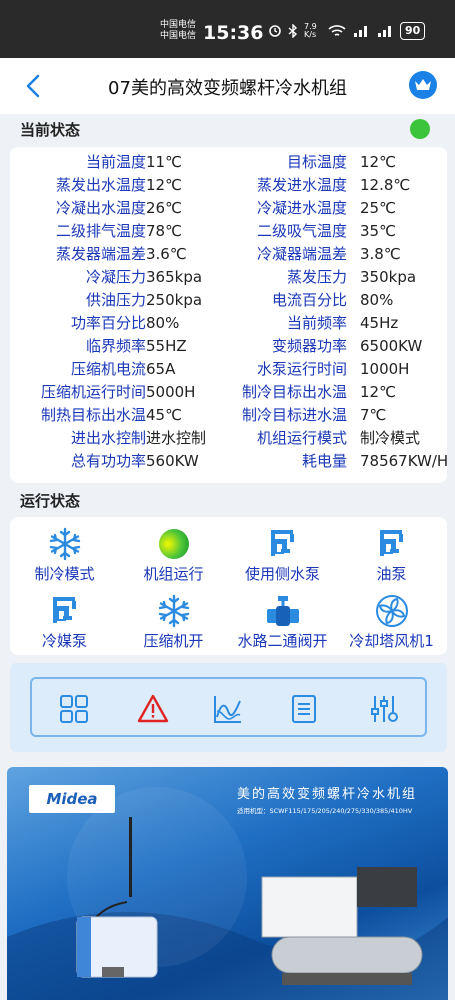  I want to click on status-label: 耗电量, so click(324, 461).